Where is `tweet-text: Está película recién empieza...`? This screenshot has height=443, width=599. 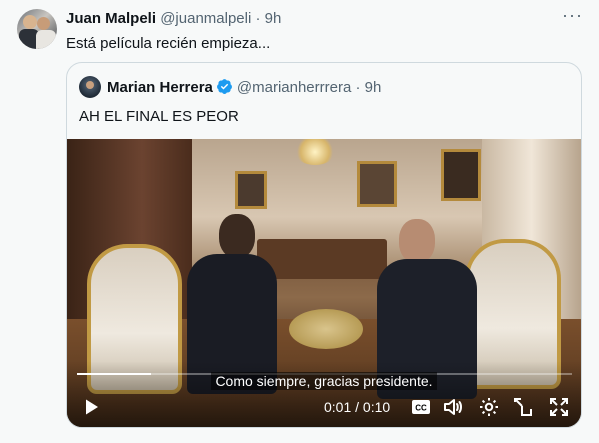
tweet-text: Está película recién empieza... is located at coordinates (168, 43).